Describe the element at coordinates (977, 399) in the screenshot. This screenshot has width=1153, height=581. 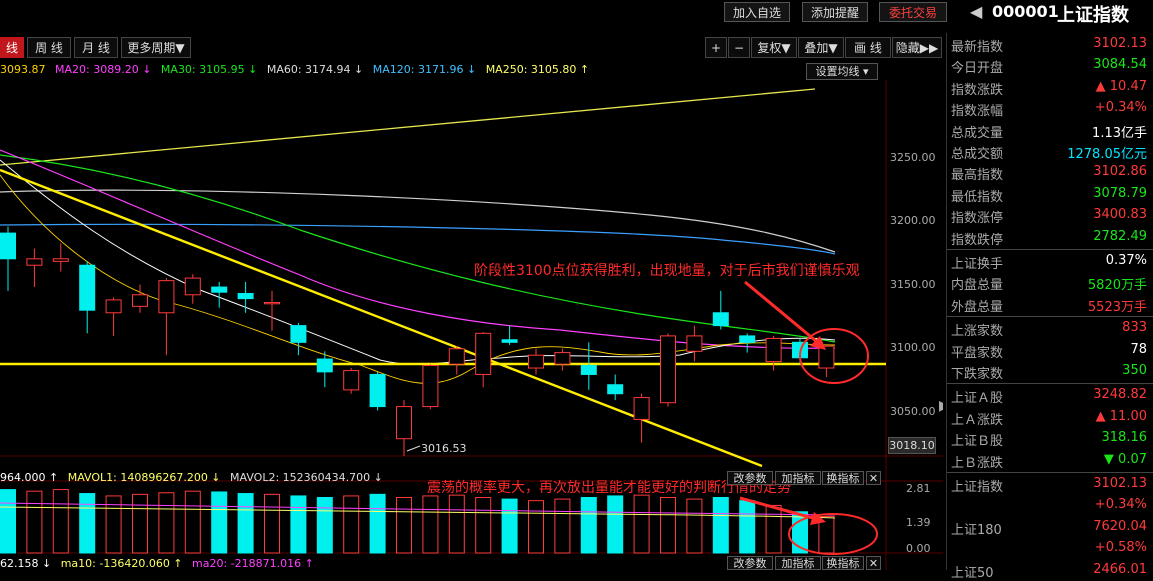
I see `panel-row-label: 上证Ａ股` at that location.